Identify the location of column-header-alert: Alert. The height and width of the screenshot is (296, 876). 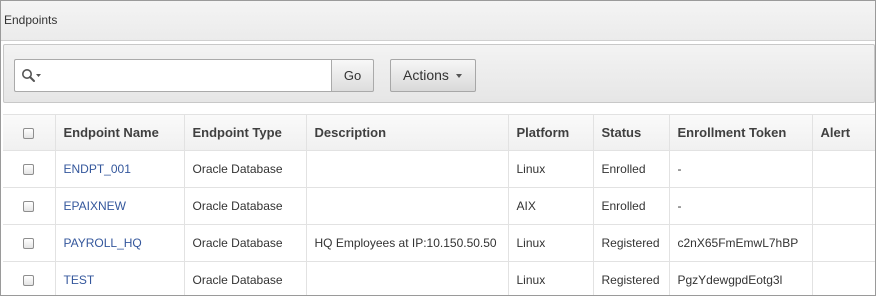
(843, 132).